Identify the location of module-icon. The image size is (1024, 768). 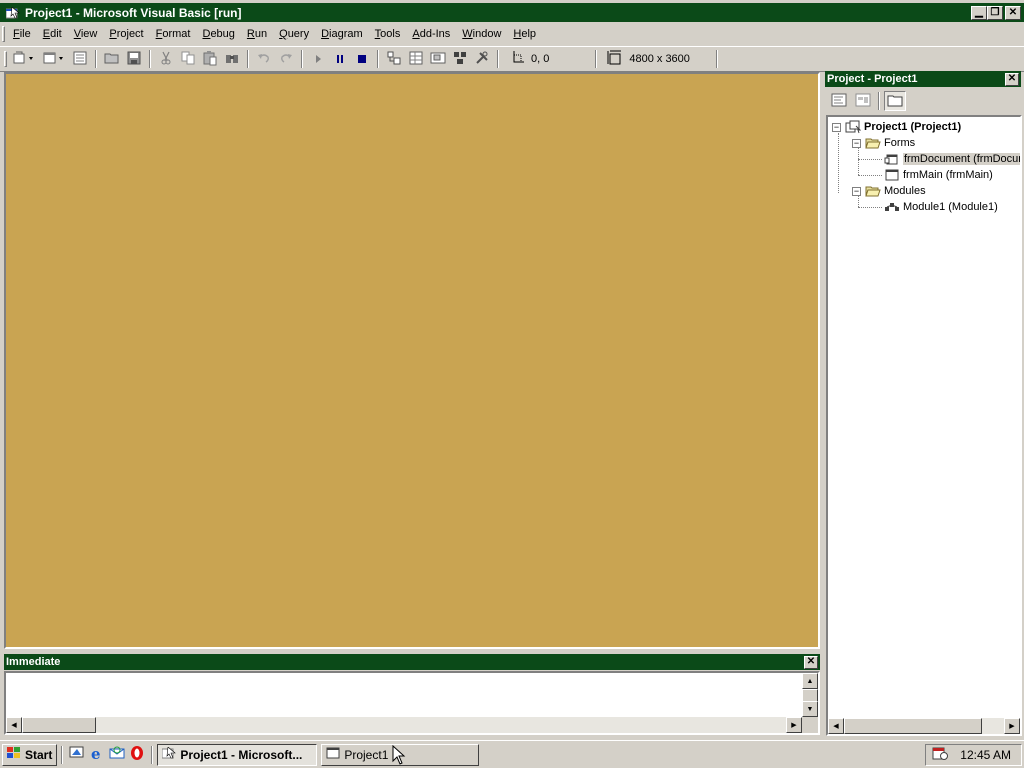
(892, 207).